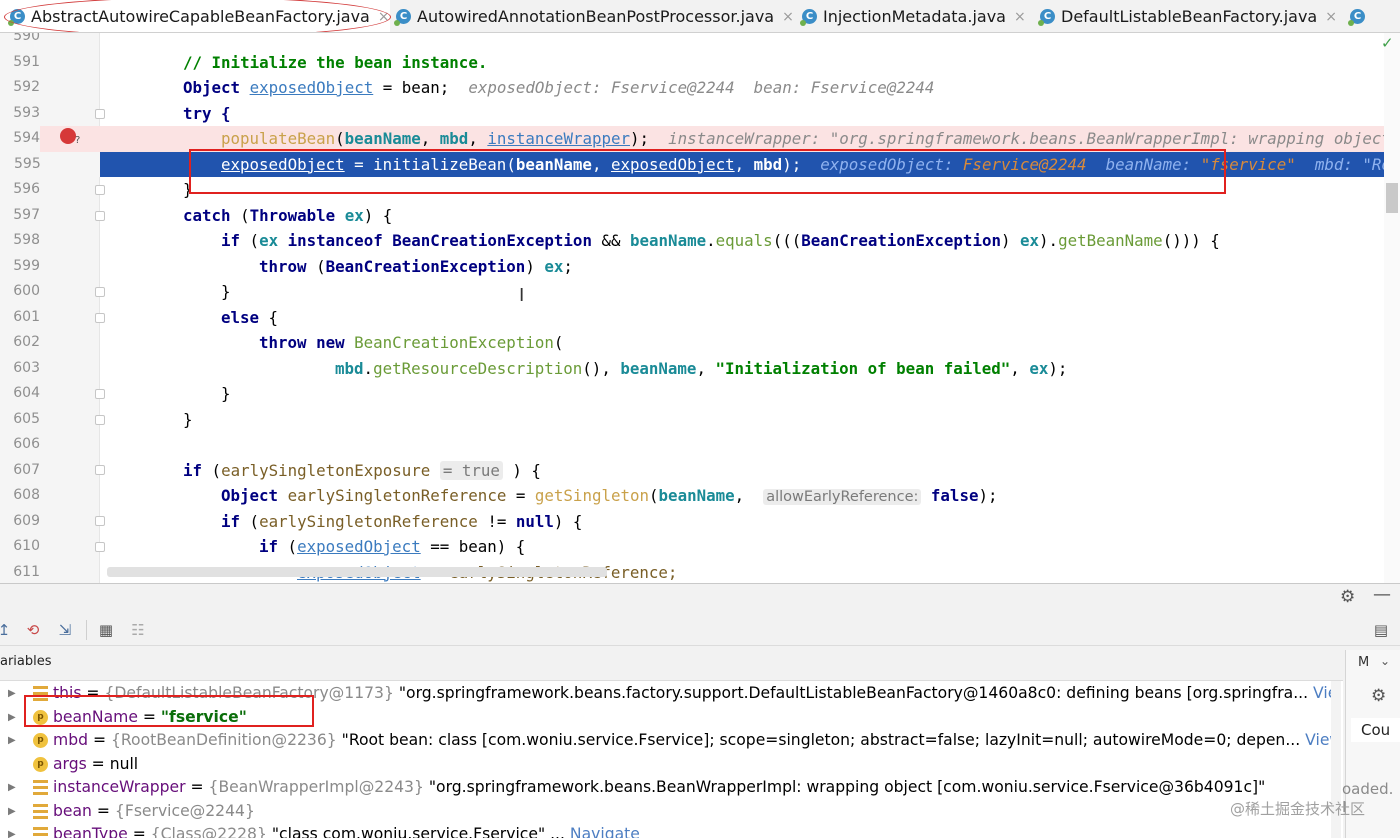 The width and height of the screenshot is (1400, 838). What do you see at coordinates (744, 240) in the screenshot?
I see `code-token: equals` at bounding box center [744, 240].